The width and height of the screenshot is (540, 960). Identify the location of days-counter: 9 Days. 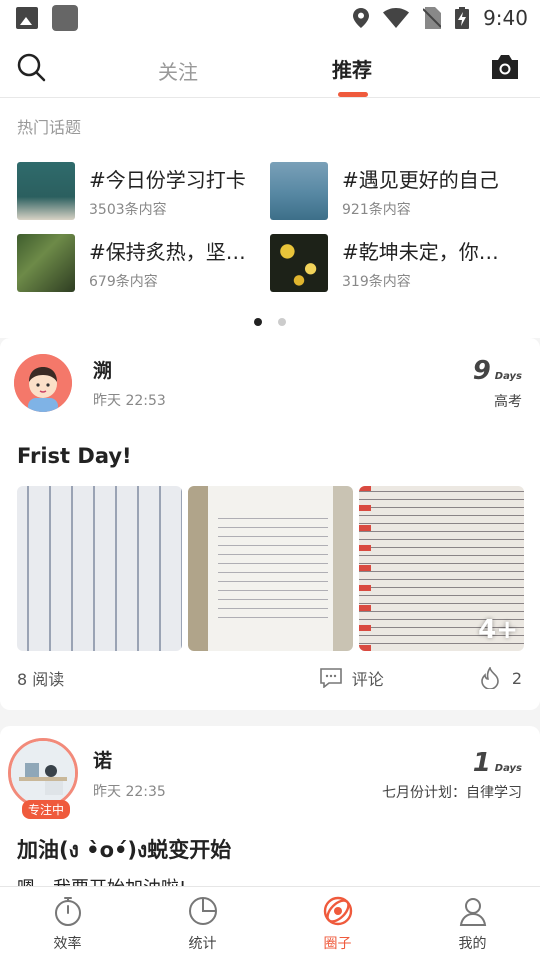
(497, 371).